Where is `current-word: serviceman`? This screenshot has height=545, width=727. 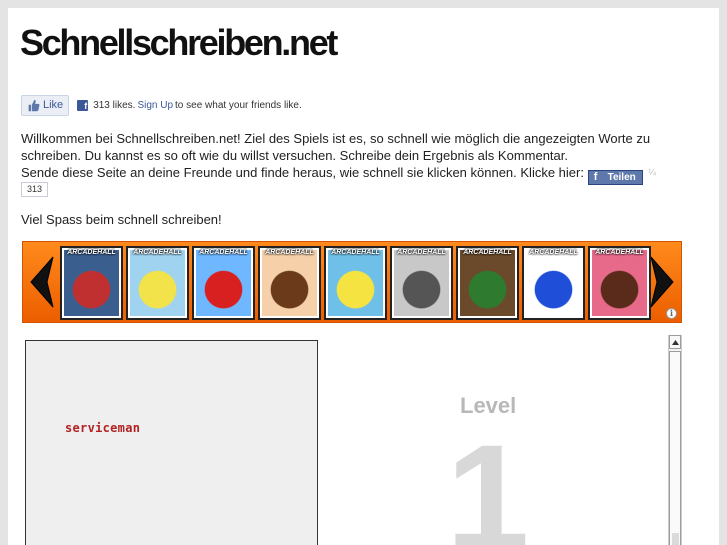
current-word: serviceman is located at coordinates (103, 428).